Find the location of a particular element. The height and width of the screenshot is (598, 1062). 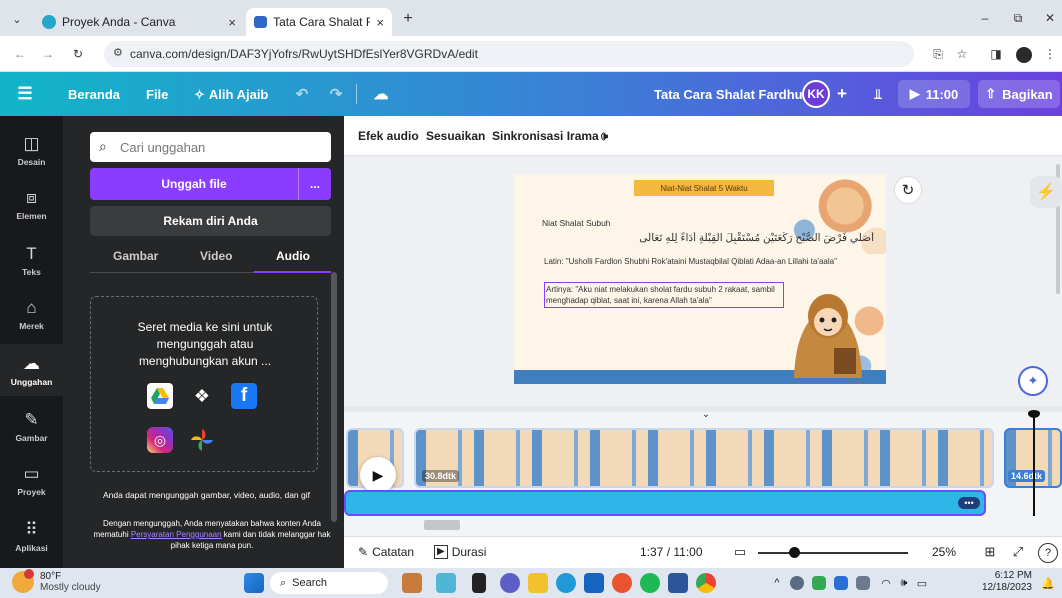

back-icon: ← is located at coordinates (20, 54).